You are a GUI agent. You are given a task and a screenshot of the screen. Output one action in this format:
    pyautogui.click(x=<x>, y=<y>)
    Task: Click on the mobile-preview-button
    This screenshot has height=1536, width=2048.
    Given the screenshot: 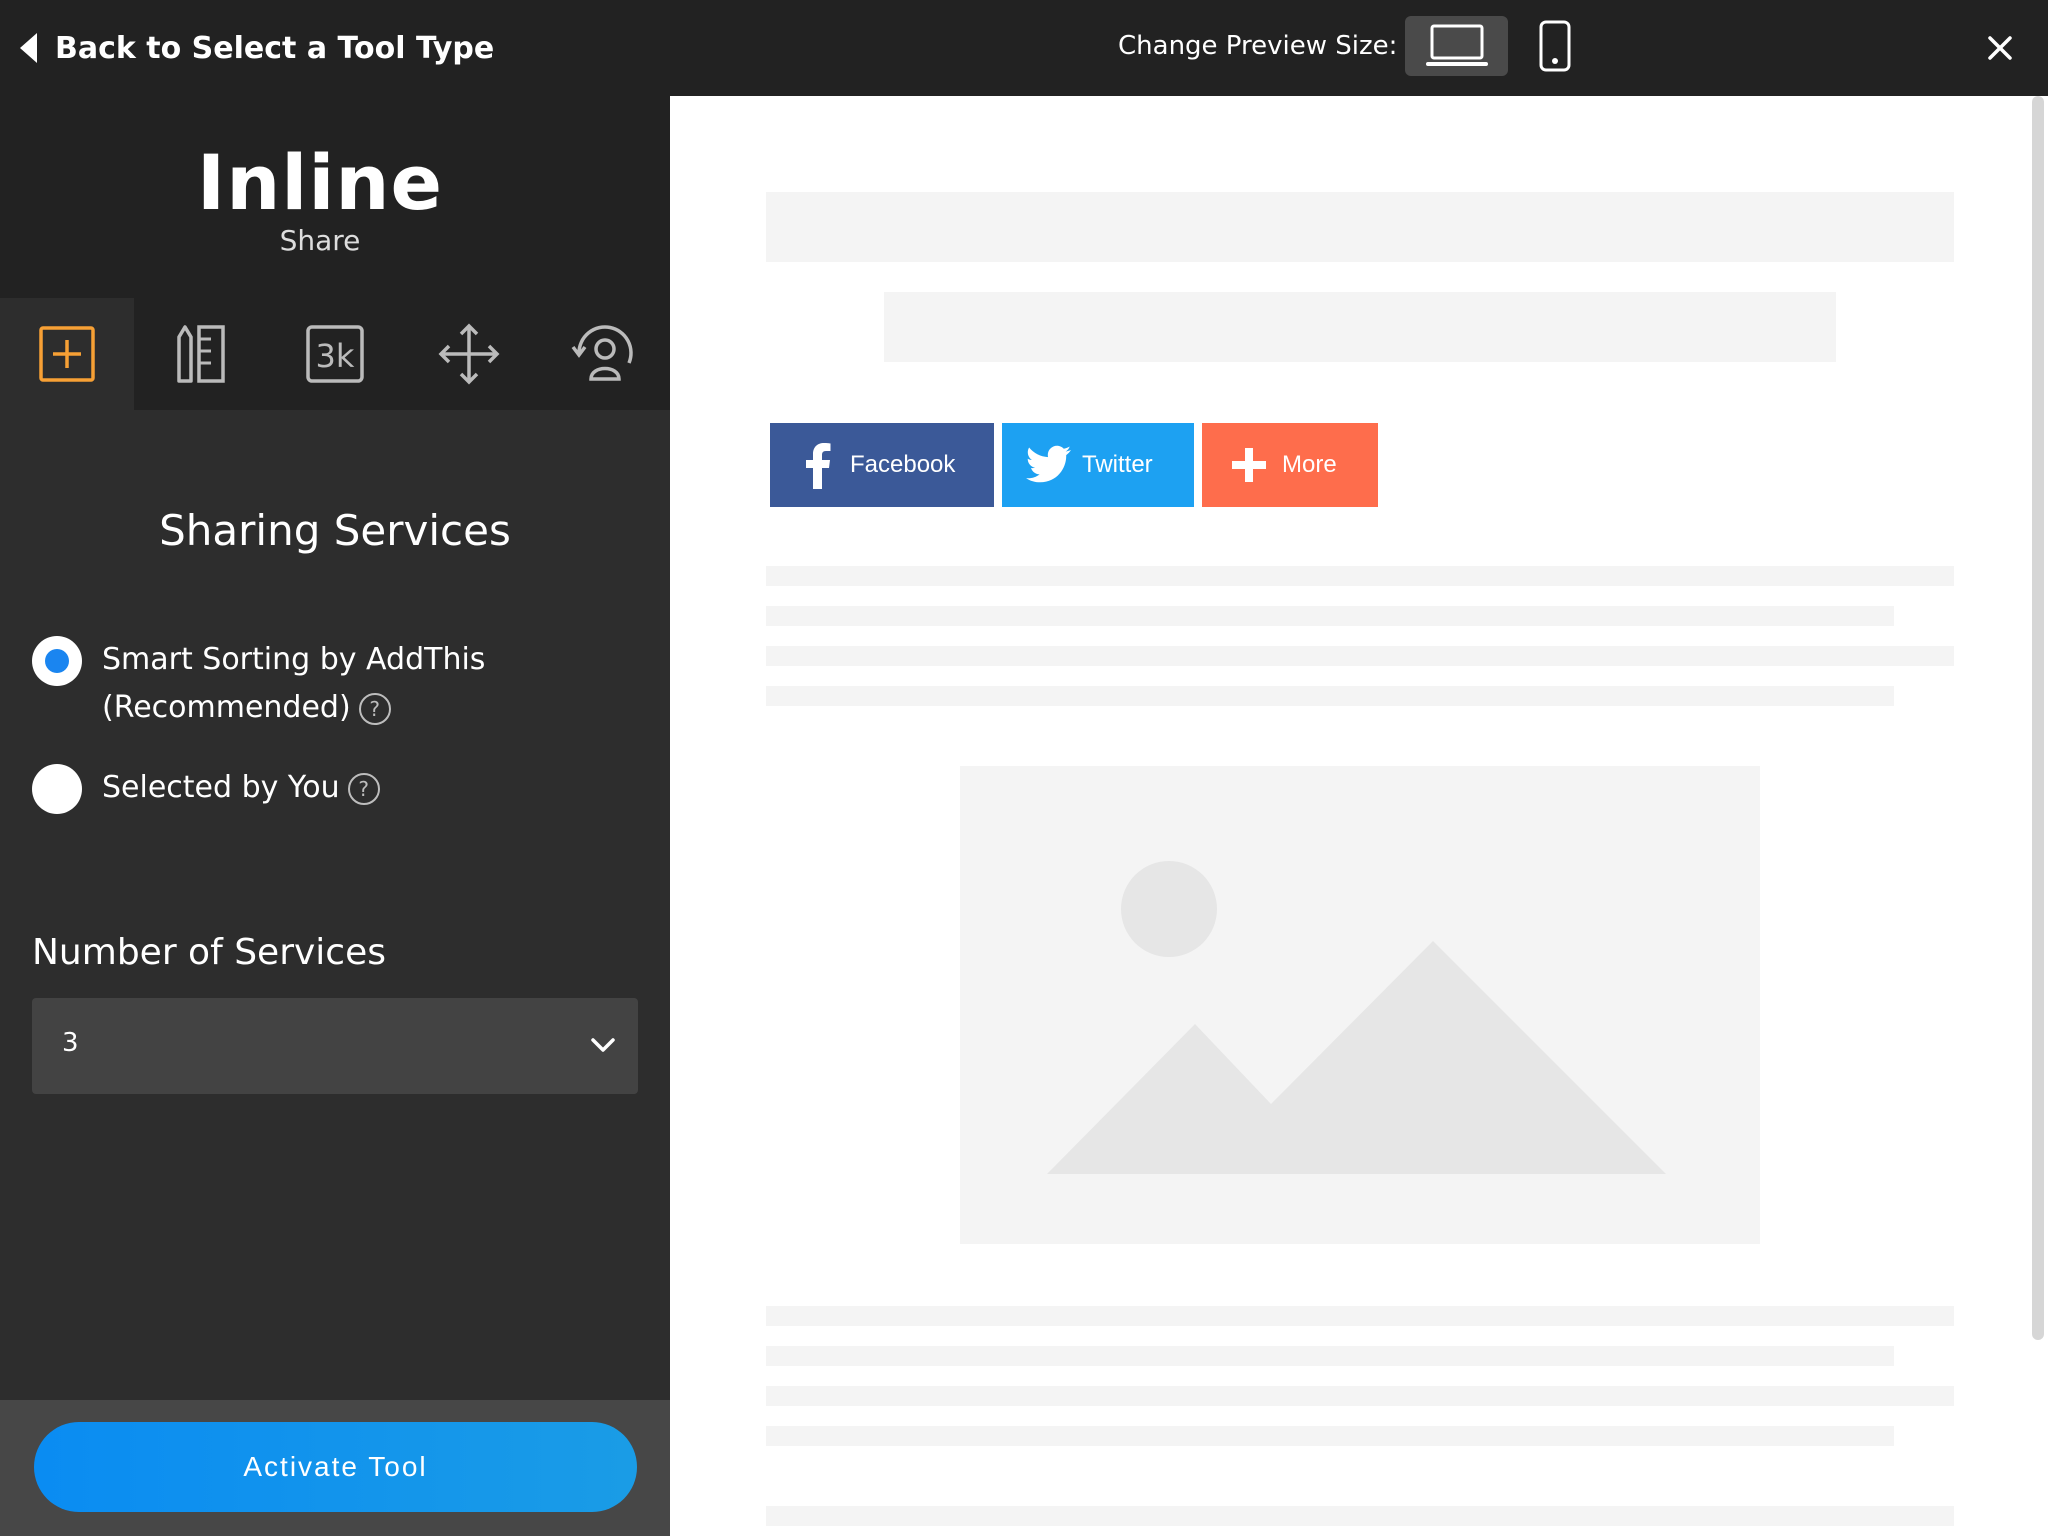 What is the action you would take?
    pyautogui.click(x=1555, y=46)
    